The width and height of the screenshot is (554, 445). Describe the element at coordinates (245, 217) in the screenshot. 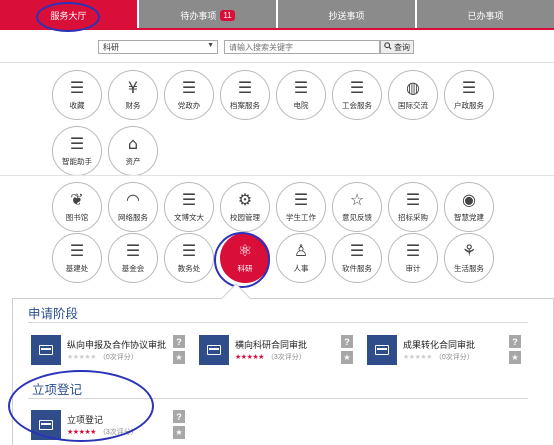

I see `service-item-label: 校园管理` at that location.